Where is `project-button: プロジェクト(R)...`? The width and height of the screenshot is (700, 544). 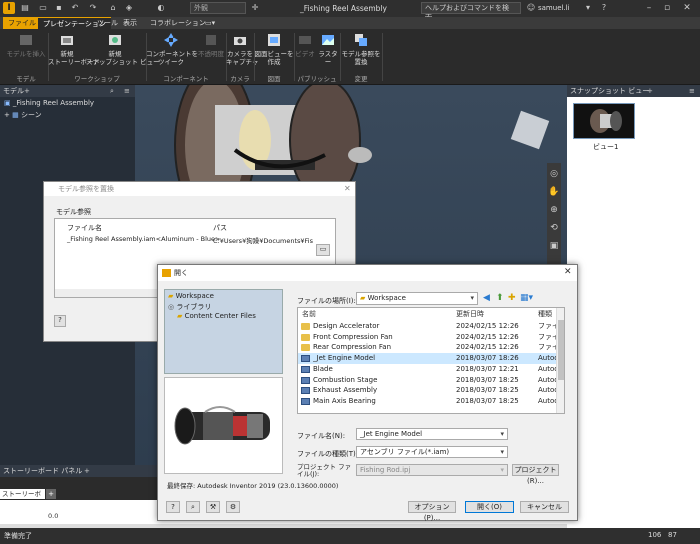
project-button: プロジェクト(R)... is located at coordinates (535, 474).